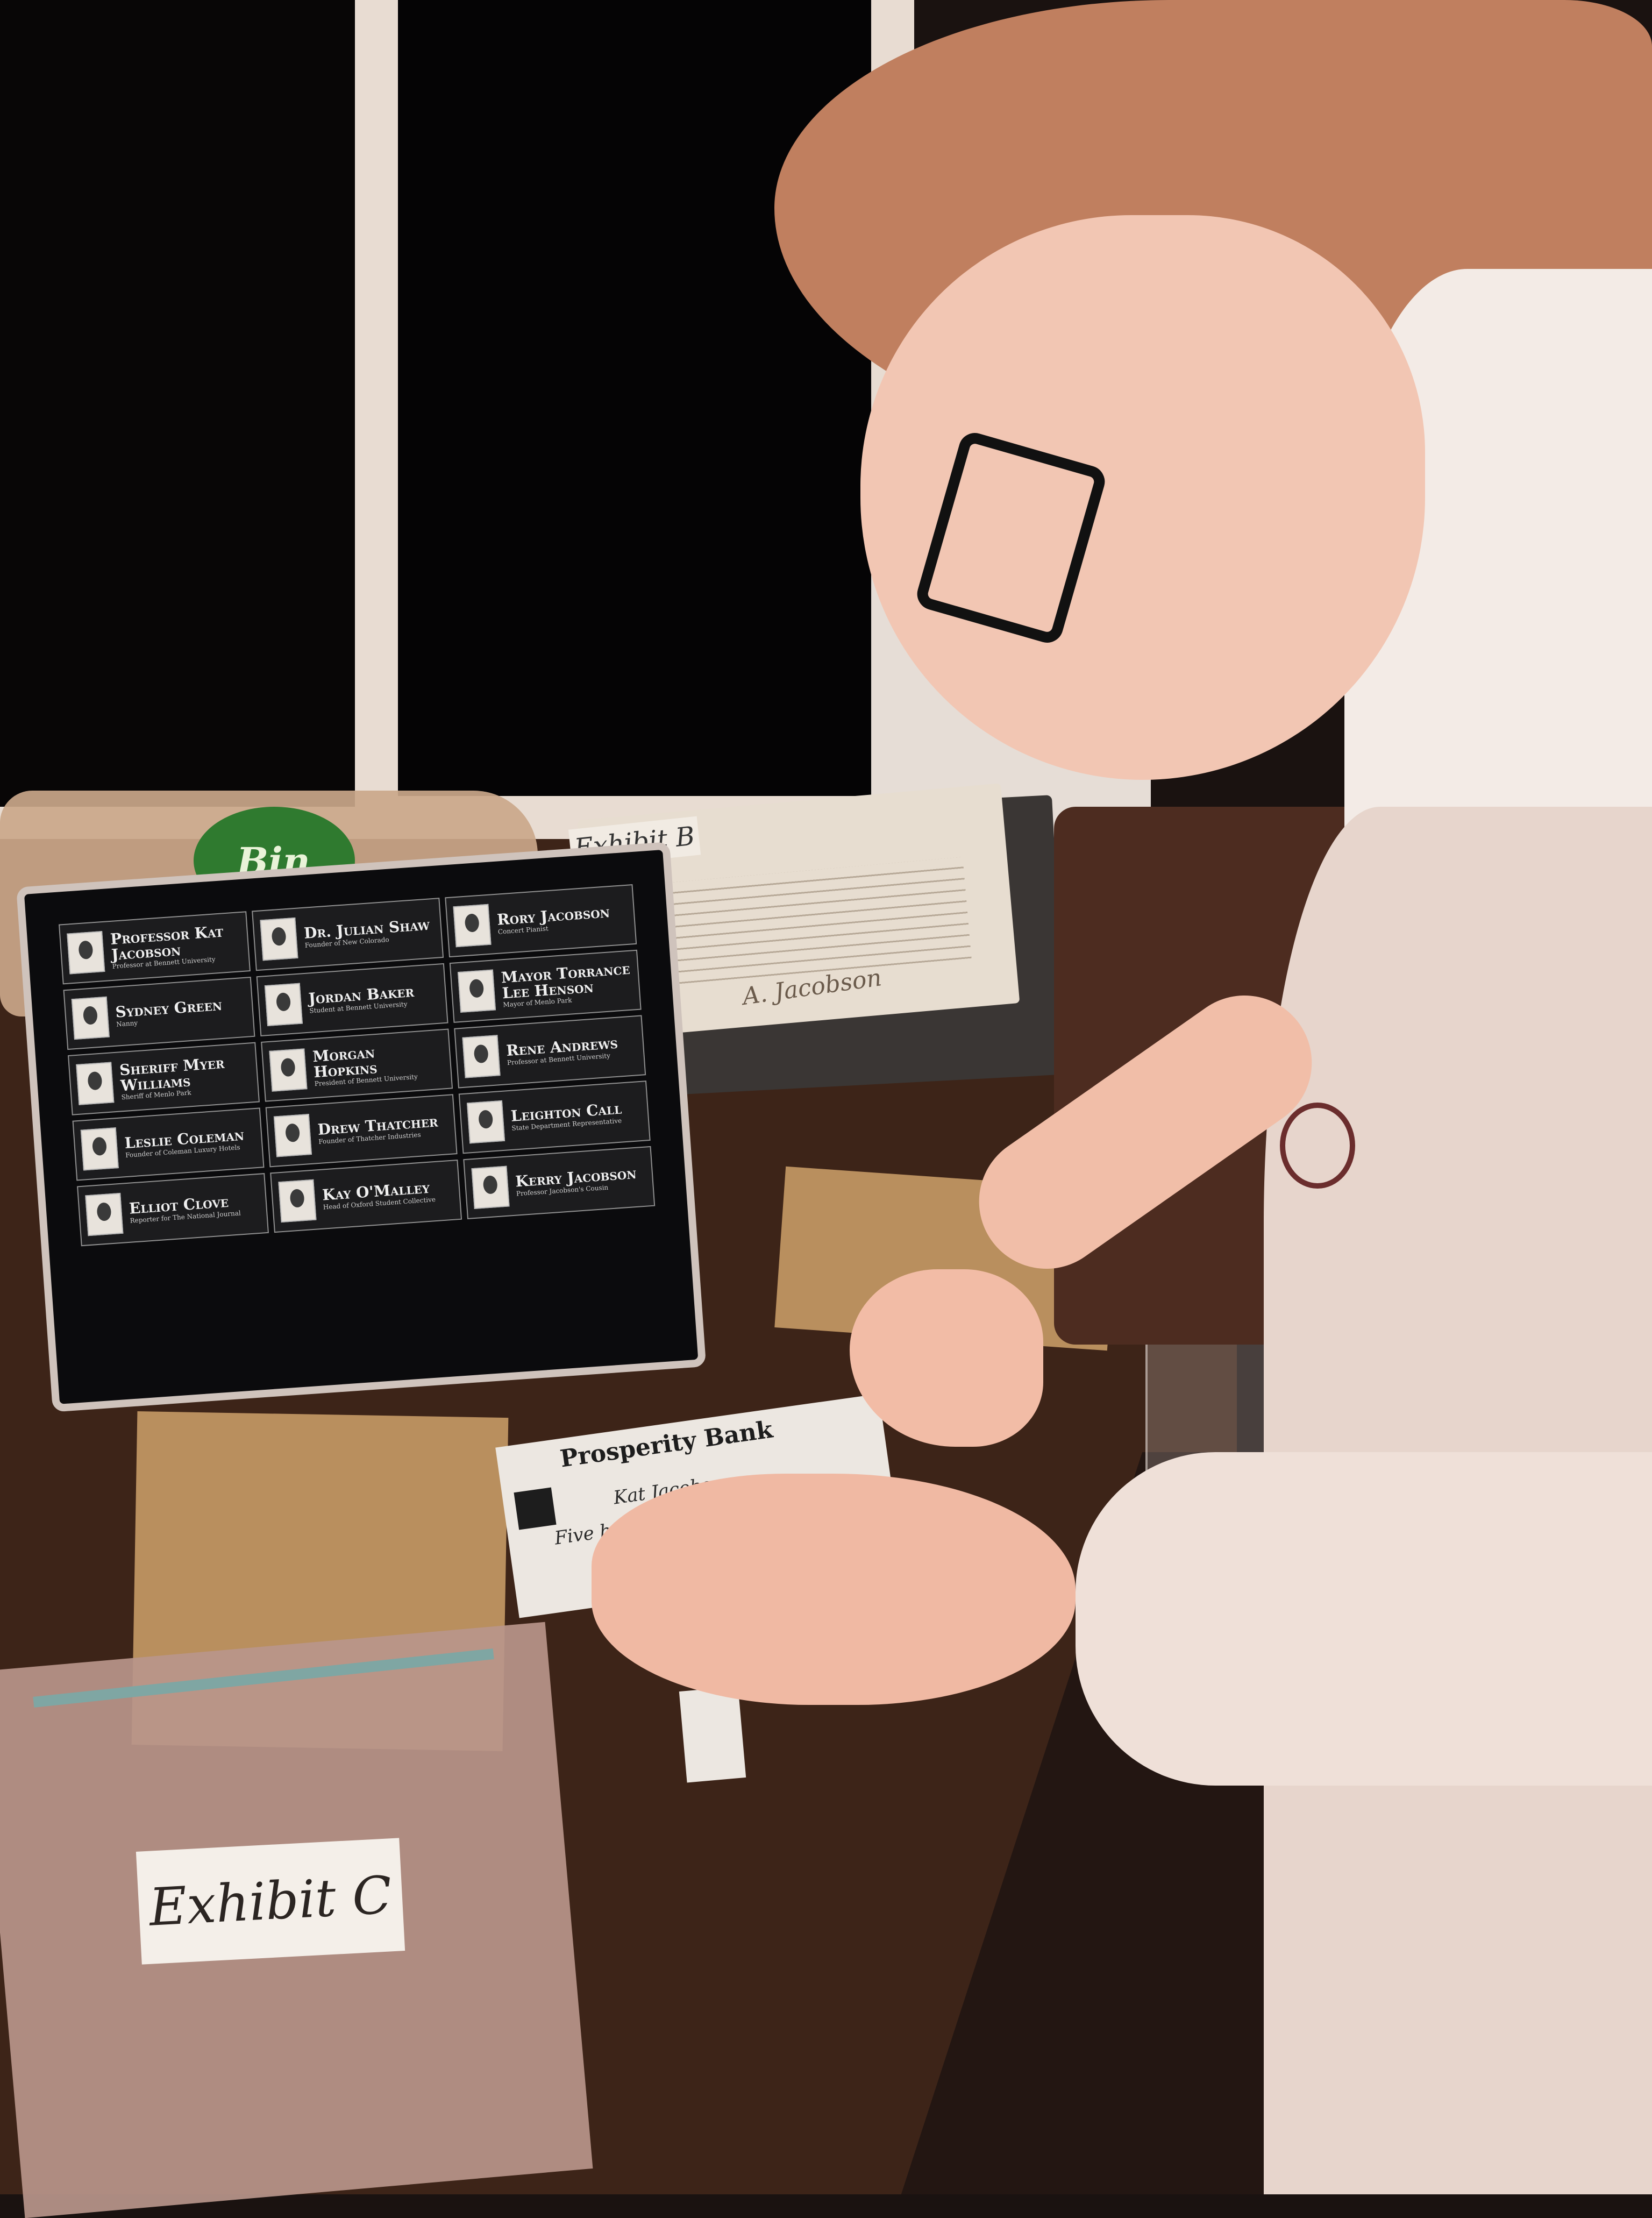 The image size is (1652, 2218). I want to click on window-pane-right, so click(634, 398).